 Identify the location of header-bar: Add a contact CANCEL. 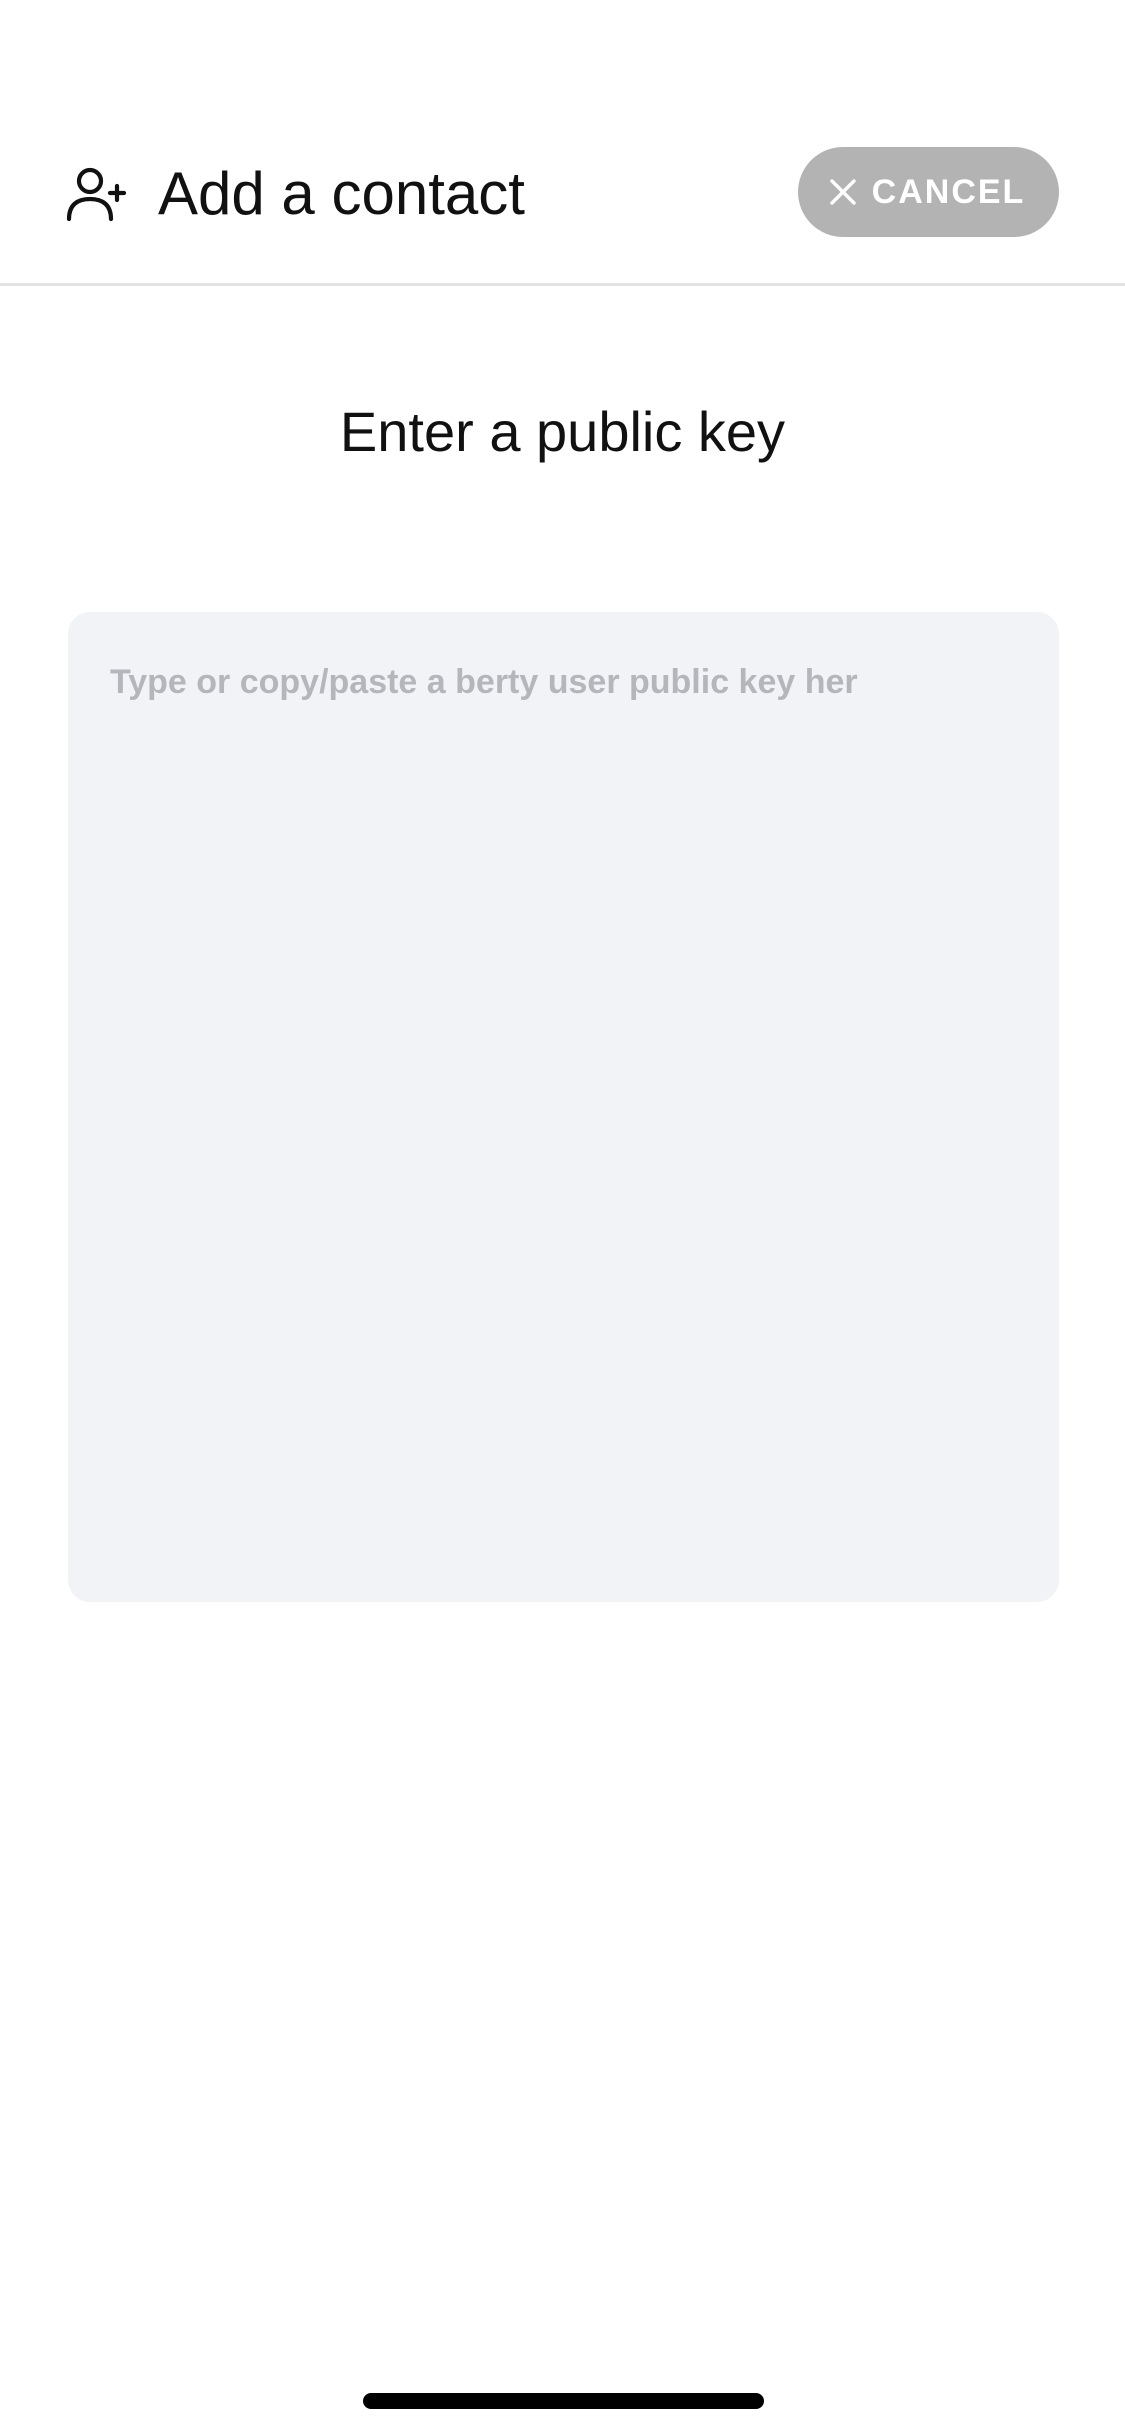
(562, 143).